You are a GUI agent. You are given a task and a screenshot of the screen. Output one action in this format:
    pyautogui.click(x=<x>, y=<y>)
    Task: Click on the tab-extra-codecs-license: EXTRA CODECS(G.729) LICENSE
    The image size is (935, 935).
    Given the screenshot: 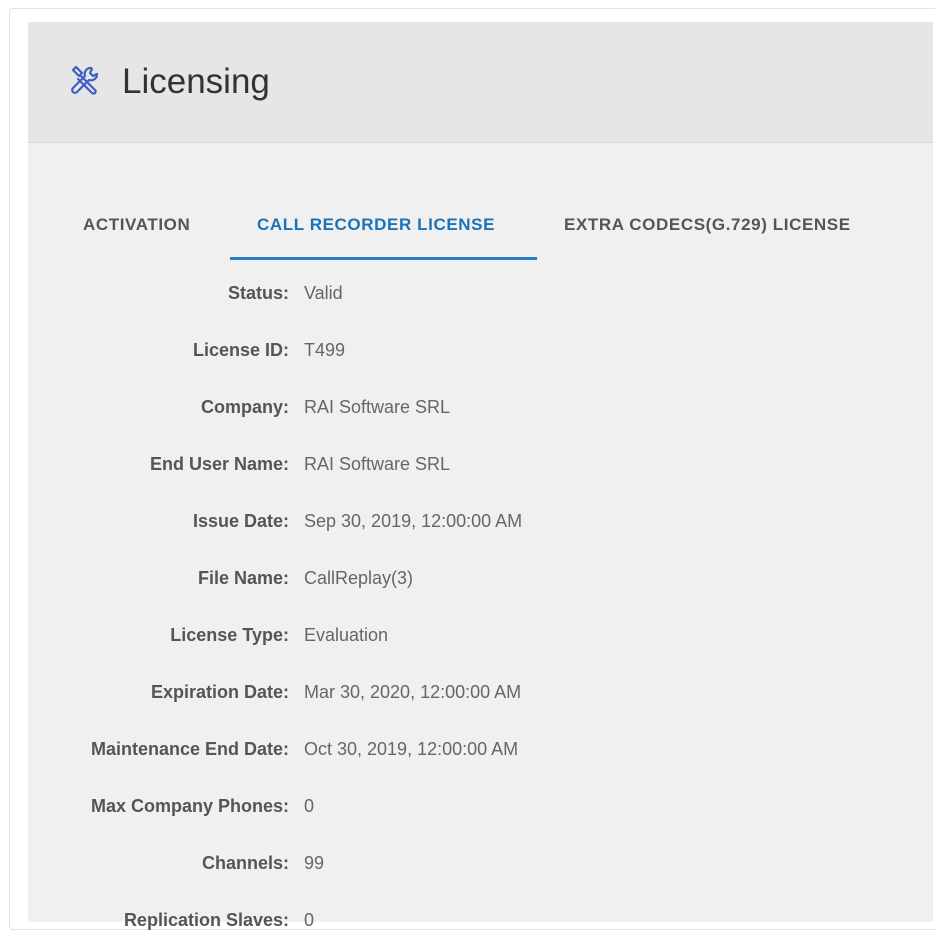 What is the action you would take?
    pyautogui.click(x=707, y=225)
    